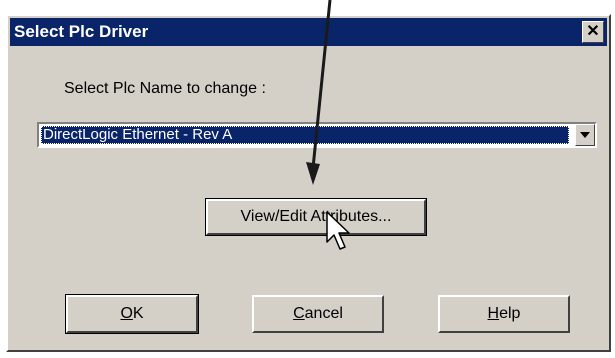 The height and width of the screenshot is (358, 615). What do you see at coordinates (323, 313) in the screenshot?
I see `cancel-label-rest: ancel` at bounding box center [323, 313].